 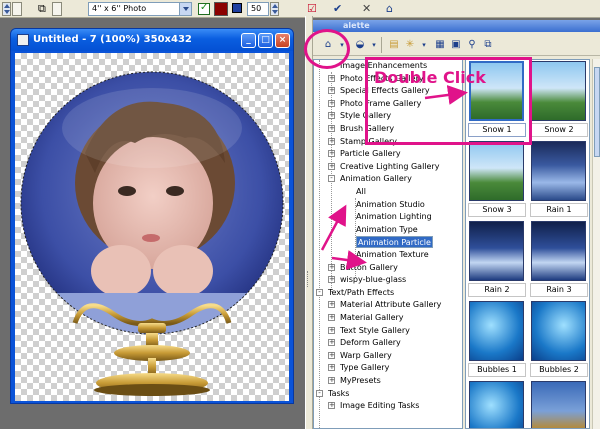 I want to click on palette-toolbar: ⌂ ▾ ◒ ▾ ▤ ✳ ▾ ▦ ▣ ⚲ ⧉, so click(x=456, y=45).